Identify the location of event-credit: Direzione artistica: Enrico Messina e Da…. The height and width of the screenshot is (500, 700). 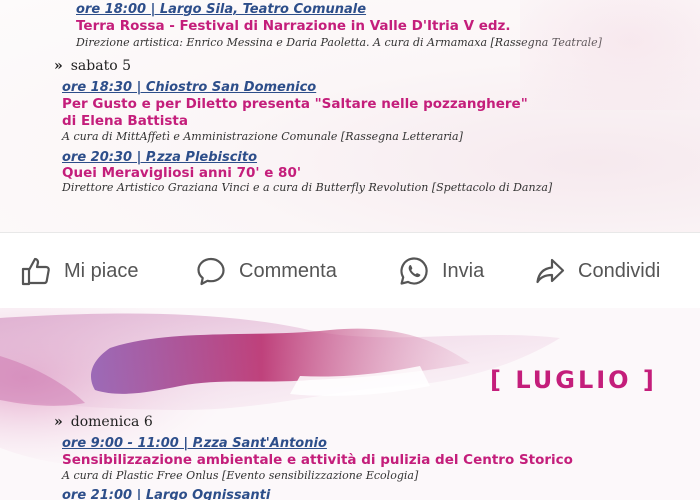
(339, 42).